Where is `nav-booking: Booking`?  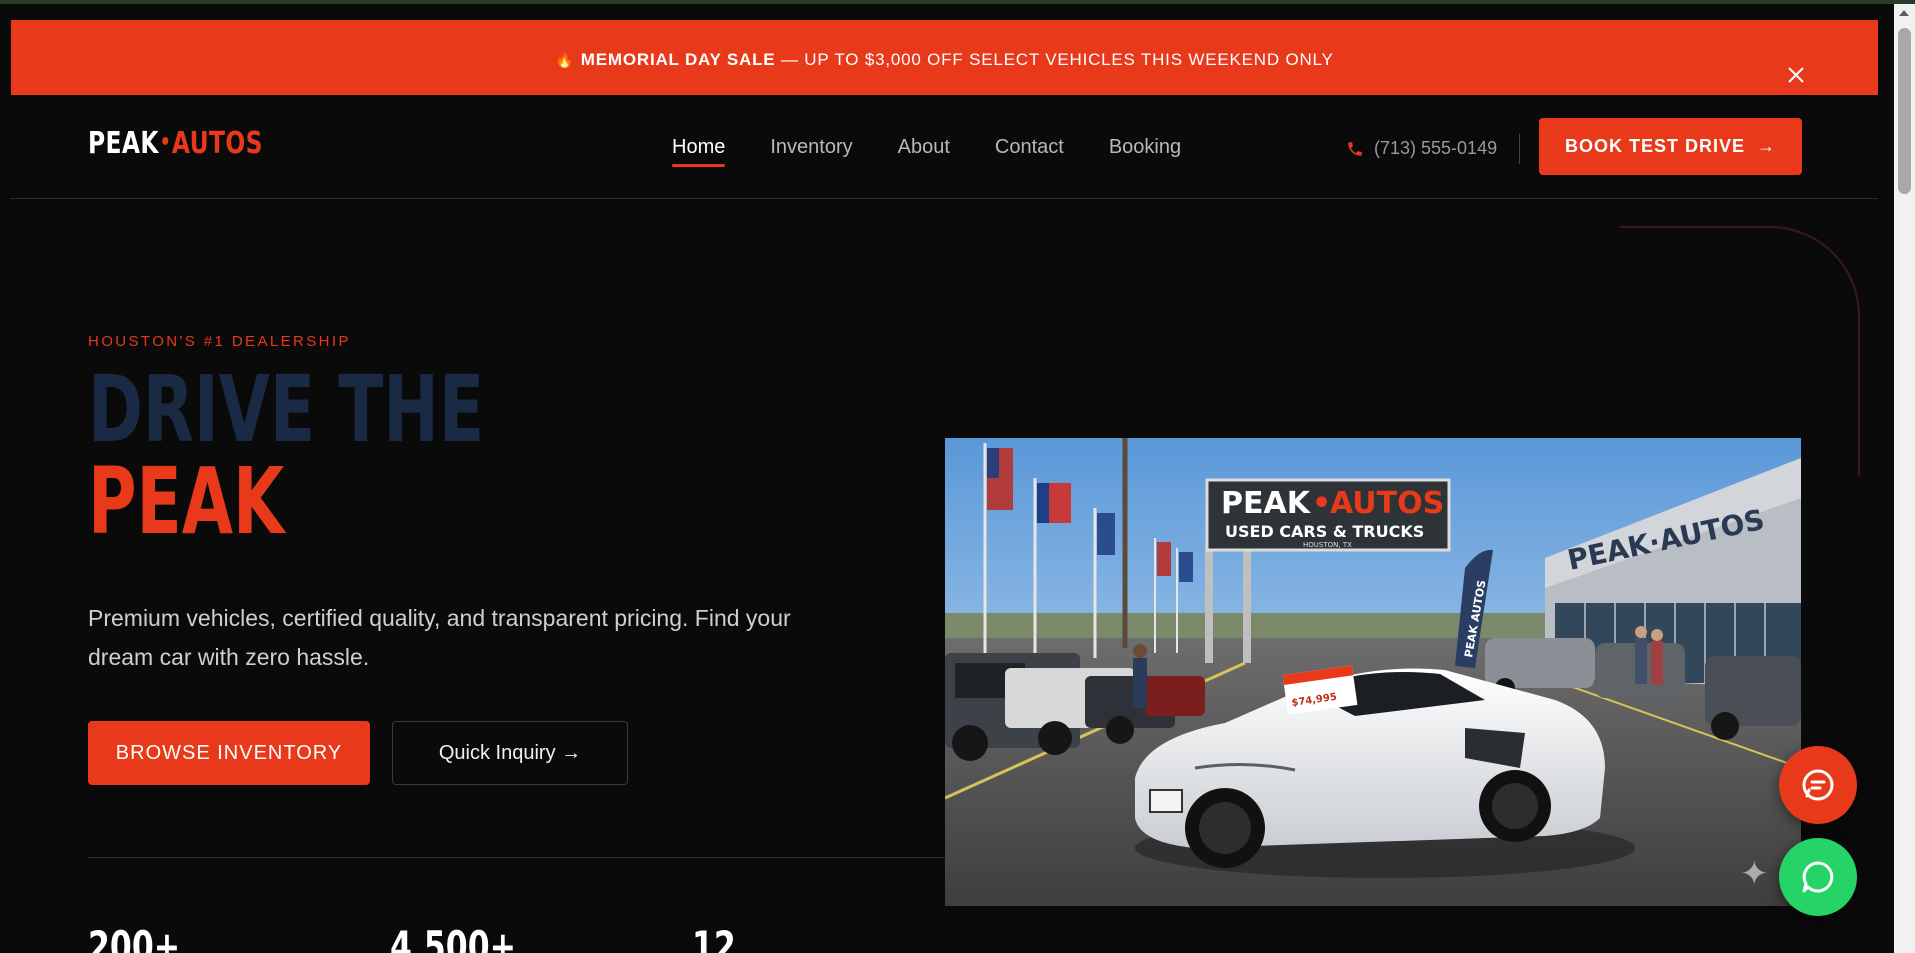
nav-booking: Booking is located at coordinates (1145, 151).